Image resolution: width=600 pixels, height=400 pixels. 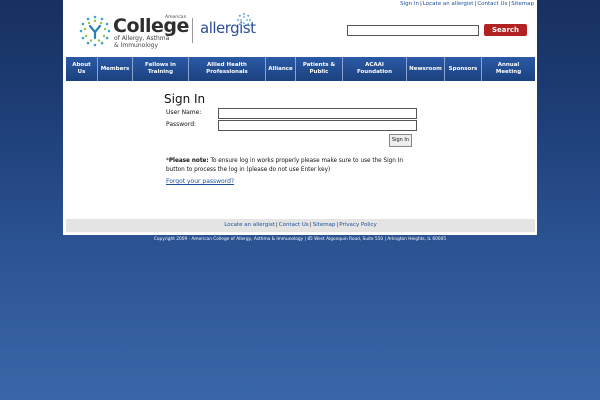 I want to click on nav-item-alliance: Alliance, so click(x=281, y=69).